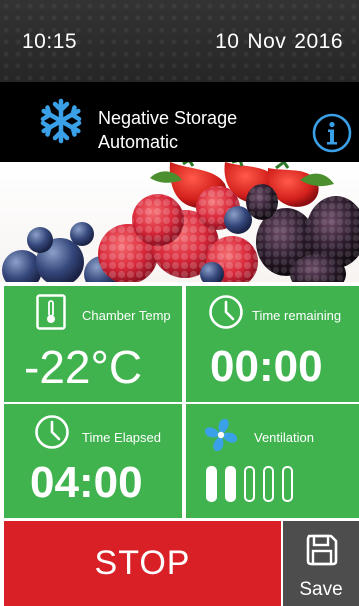 The height and width of the screenshot is (606, 359). Describe the element at coordinates (61, 121) in the screenshot. I see `snowflake-icon` at that location.